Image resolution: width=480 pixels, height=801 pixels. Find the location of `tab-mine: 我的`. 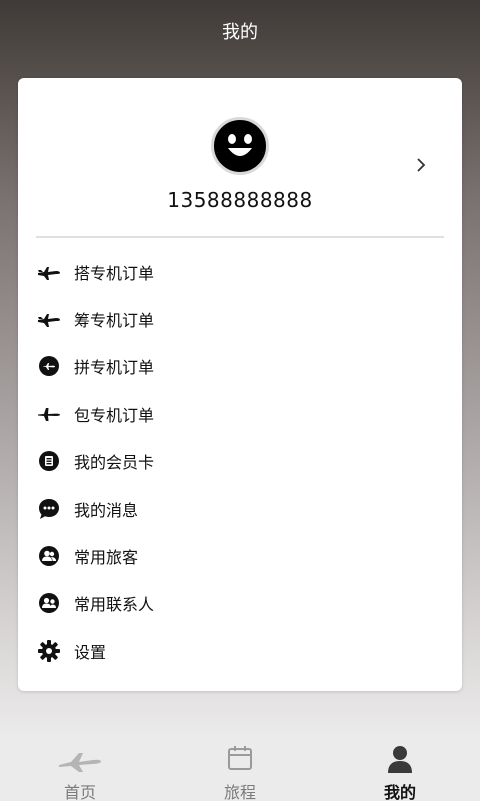

tab-mine: 我的 is located at coordinates (400, 768).